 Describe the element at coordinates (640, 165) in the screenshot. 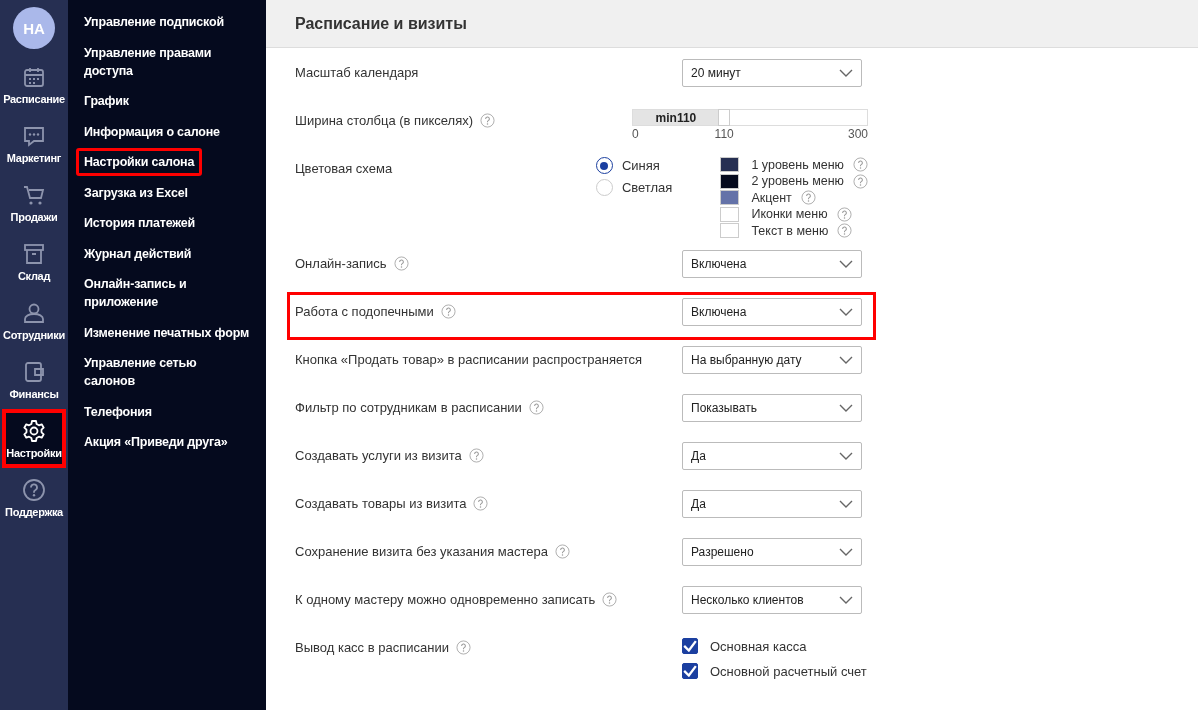

I see `radio-label: Синяя` at that location.